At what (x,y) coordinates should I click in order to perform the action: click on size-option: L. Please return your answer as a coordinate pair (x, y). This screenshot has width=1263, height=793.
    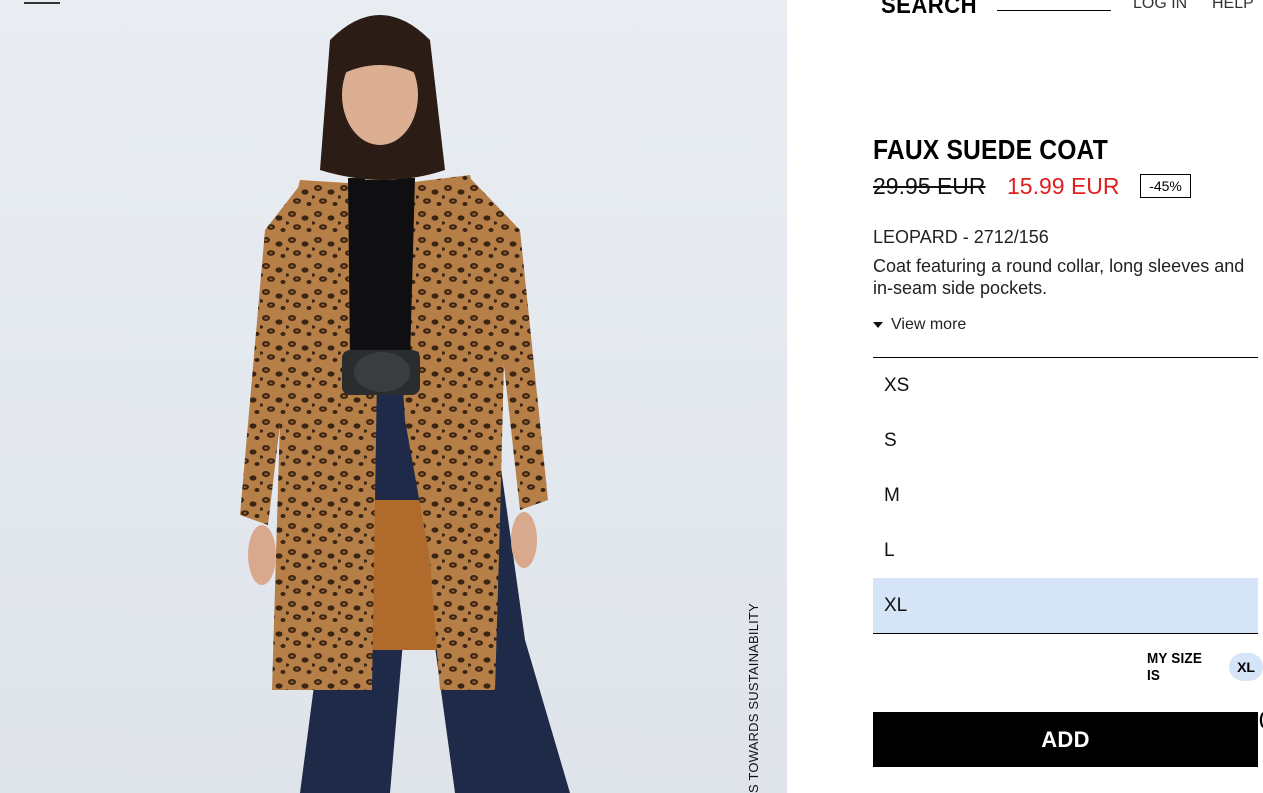
    Looking at the image, I should click on (1065, 550).